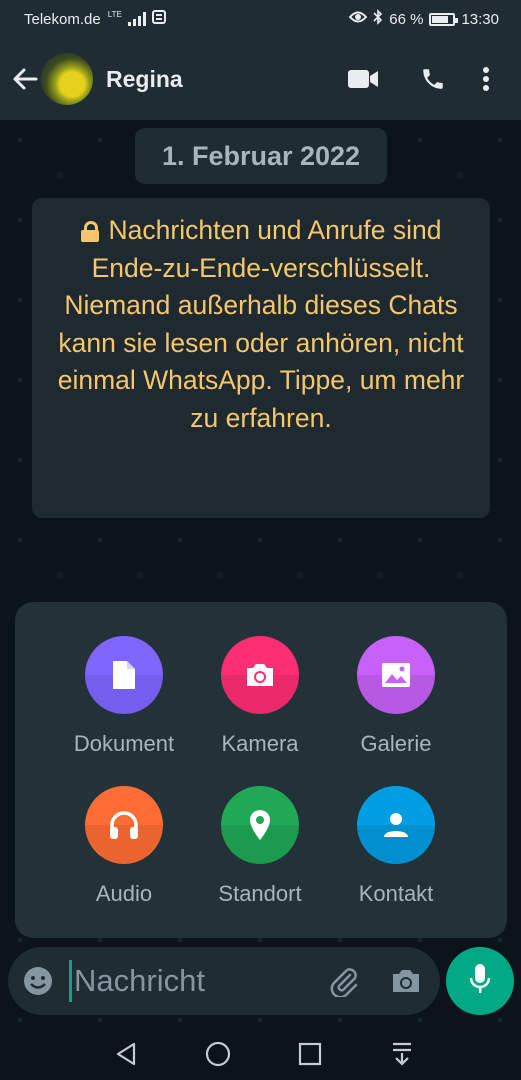 This screenshot has width=521, height=1080. Describe the element at coordinates (124, 743) in the screenshot. I see `attach-label: Dokument` at that location.